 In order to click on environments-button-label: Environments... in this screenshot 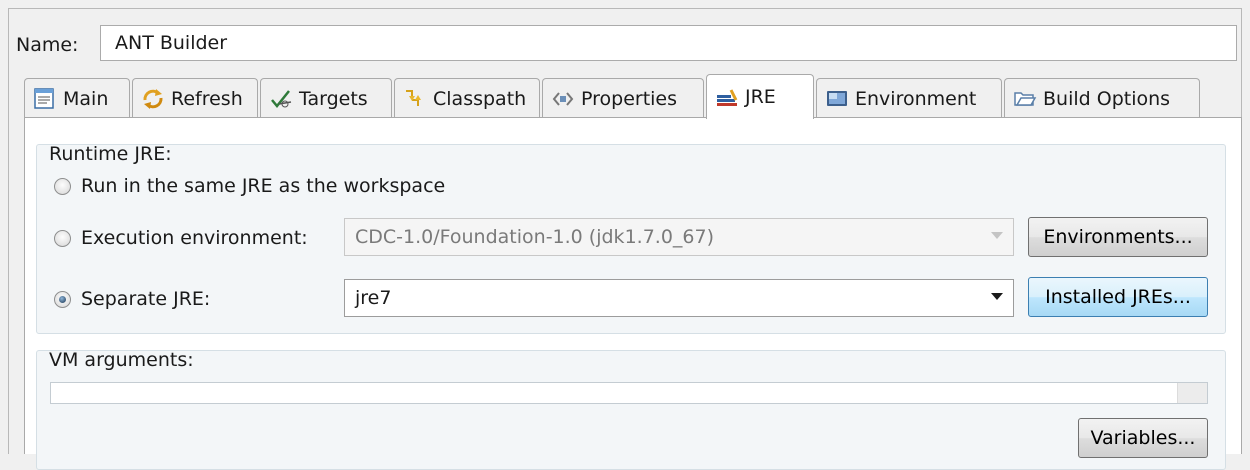, I will do `click(1118, 237)`.